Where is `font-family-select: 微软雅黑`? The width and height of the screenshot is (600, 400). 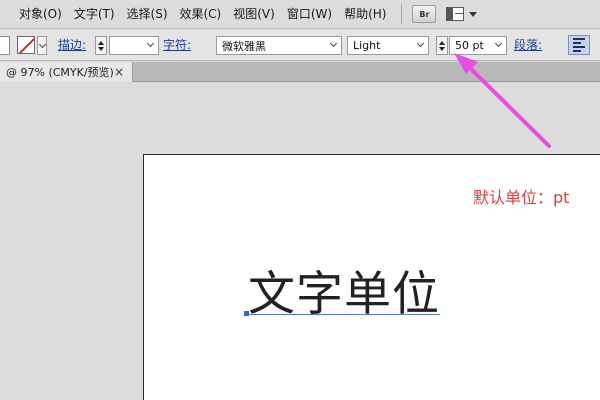 font-family-select: 微软雅黑 is located at coordinates (279, 45).